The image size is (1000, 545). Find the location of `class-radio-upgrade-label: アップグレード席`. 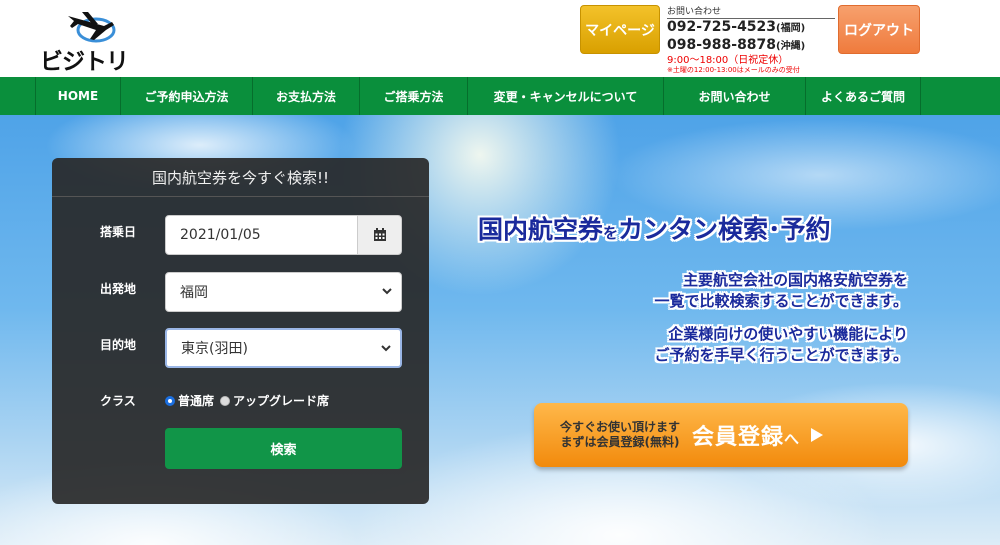

class-radio-upgrade-label: アップグレード席 is located at coordinates (281, 400).